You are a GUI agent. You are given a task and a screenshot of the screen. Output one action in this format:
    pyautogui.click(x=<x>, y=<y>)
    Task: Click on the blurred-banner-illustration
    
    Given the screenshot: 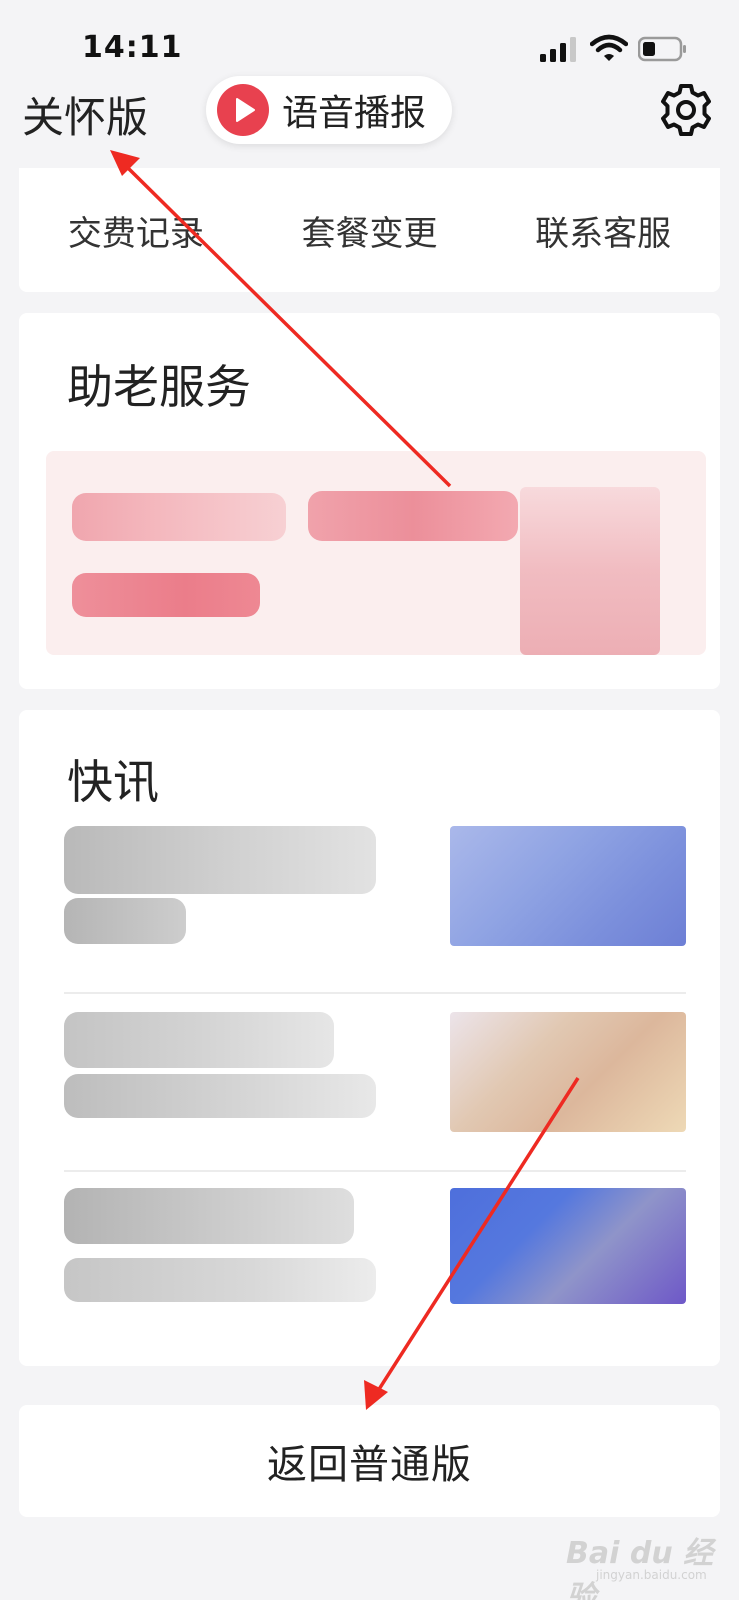 What is the action you would take?
    pyautogui.click(x=590, y=571)
    